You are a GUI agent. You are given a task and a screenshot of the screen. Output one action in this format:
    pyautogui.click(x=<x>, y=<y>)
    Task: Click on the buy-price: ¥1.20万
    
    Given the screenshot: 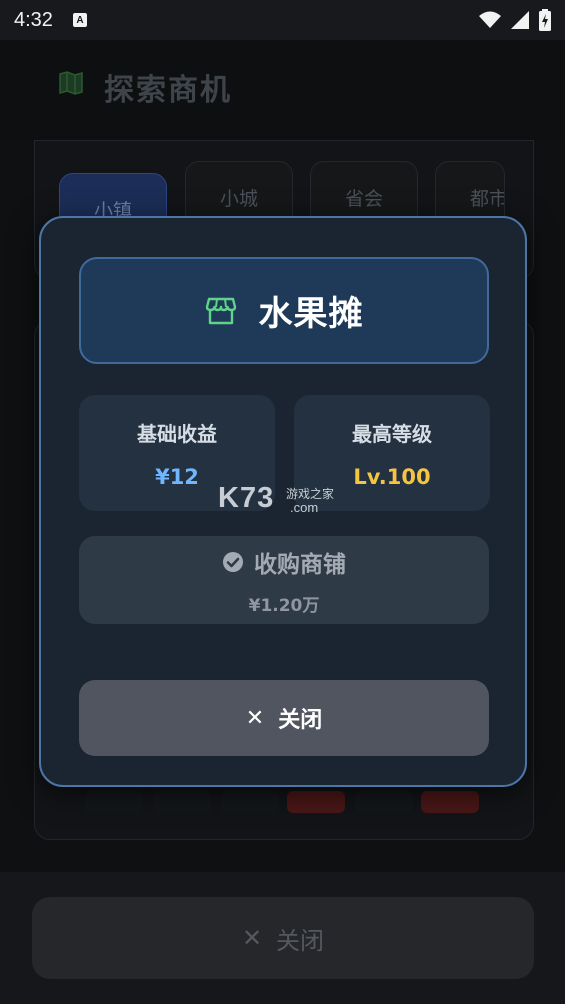 What is the action you would take?
    pyautogui.click(x=284, y=605)
    